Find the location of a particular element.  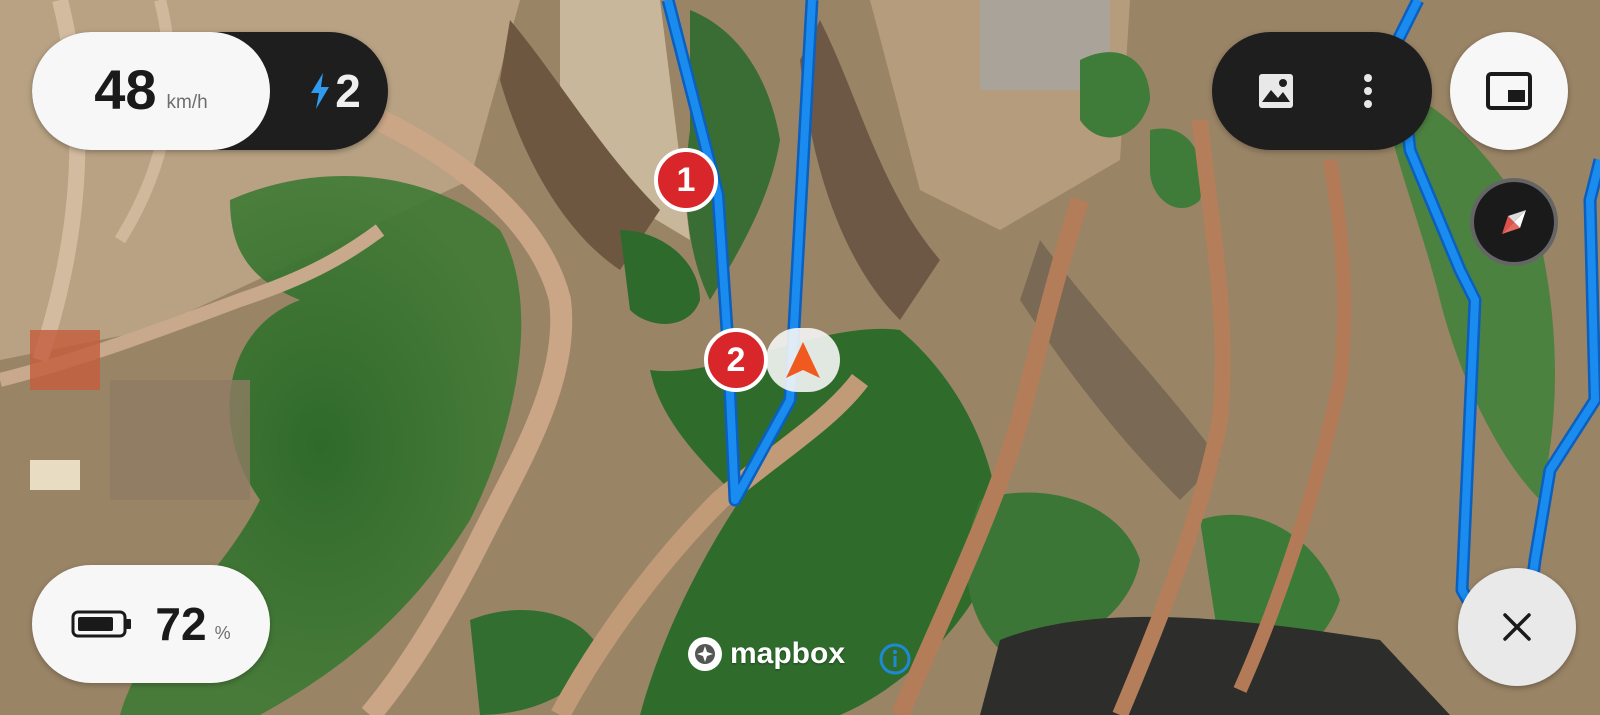

mapbox-wordmark: mapbox is located at coordinates (788, 653).